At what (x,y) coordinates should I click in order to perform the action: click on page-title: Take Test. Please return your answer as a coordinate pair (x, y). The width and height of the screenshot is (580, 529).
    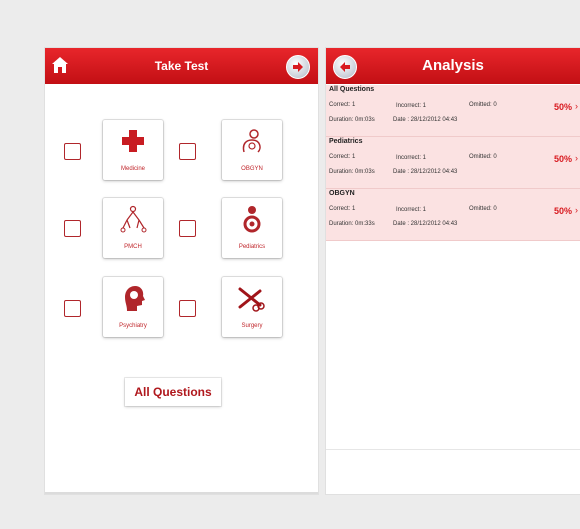
    Looking at the image, I should click on (181, 66).